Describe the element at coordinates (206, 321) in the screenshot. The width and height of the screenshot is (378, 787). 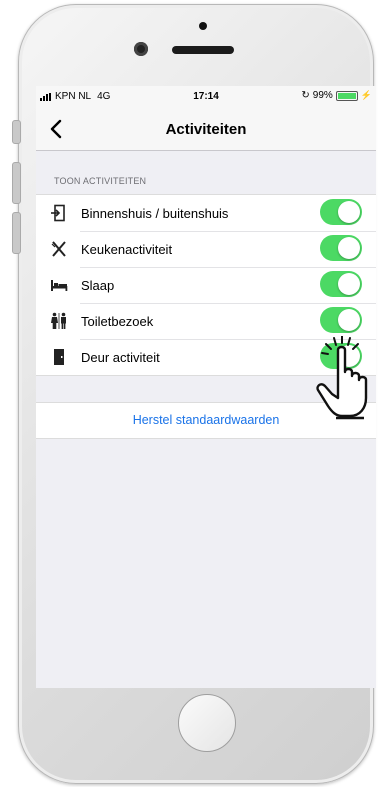
I see `activity-row-toilet: Toiletbezoek` at that location.